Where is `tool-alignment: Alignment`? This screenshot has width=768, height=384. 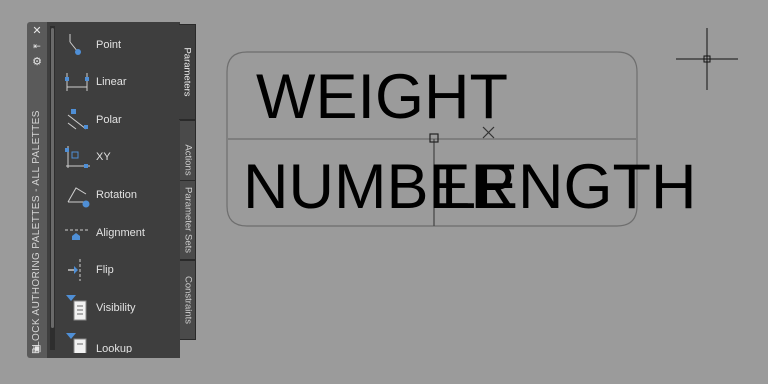 tool-alignment: Alignment is located at coordinates (119, 234).